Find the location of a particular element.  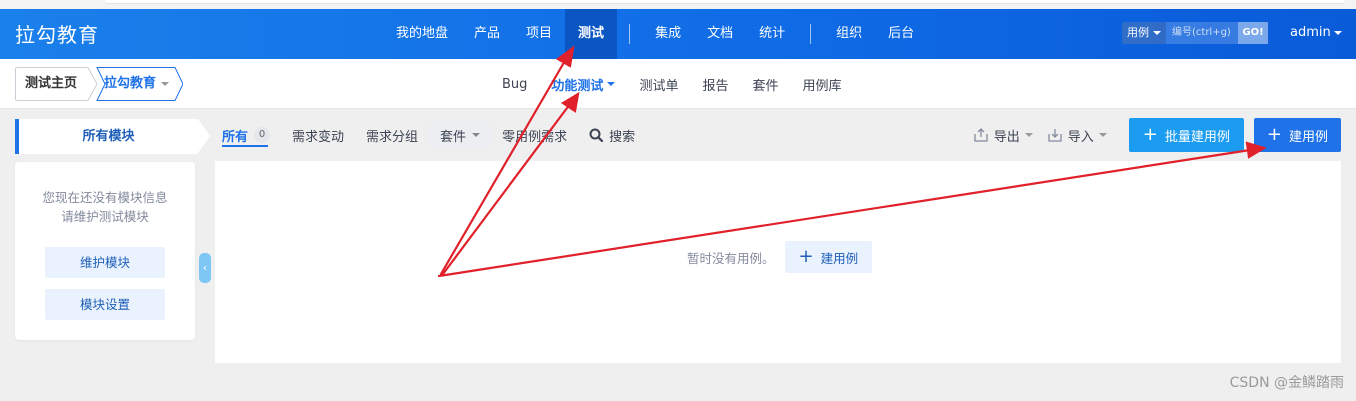

search-type-label: 用例 is located at coordinates (1138, 32).